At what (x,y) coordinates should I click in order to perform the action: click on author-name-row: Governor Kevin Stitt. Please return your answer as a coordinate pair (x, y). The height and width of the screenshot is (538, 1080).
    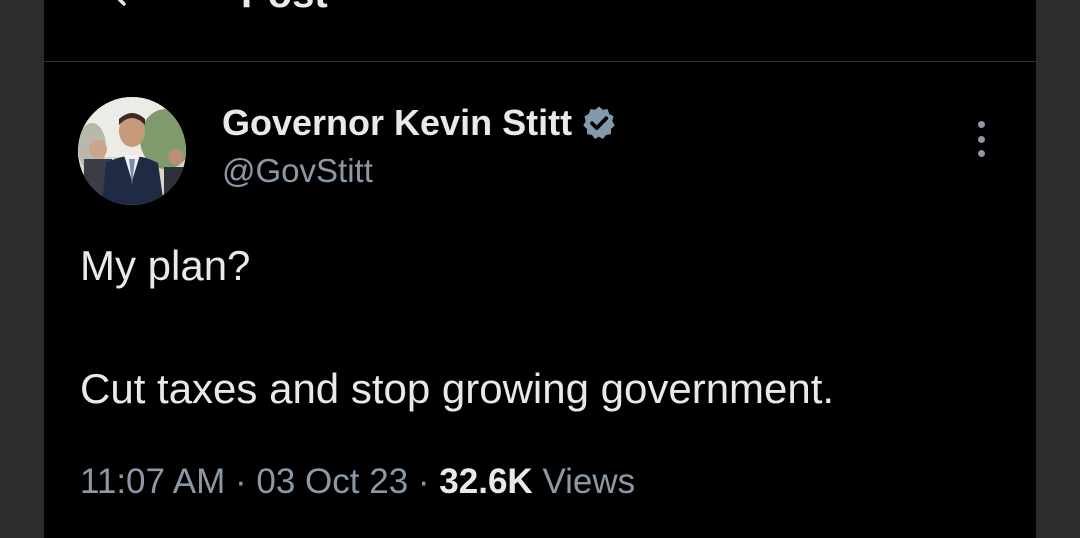
    Looking at the image, I should click on (420, 123).